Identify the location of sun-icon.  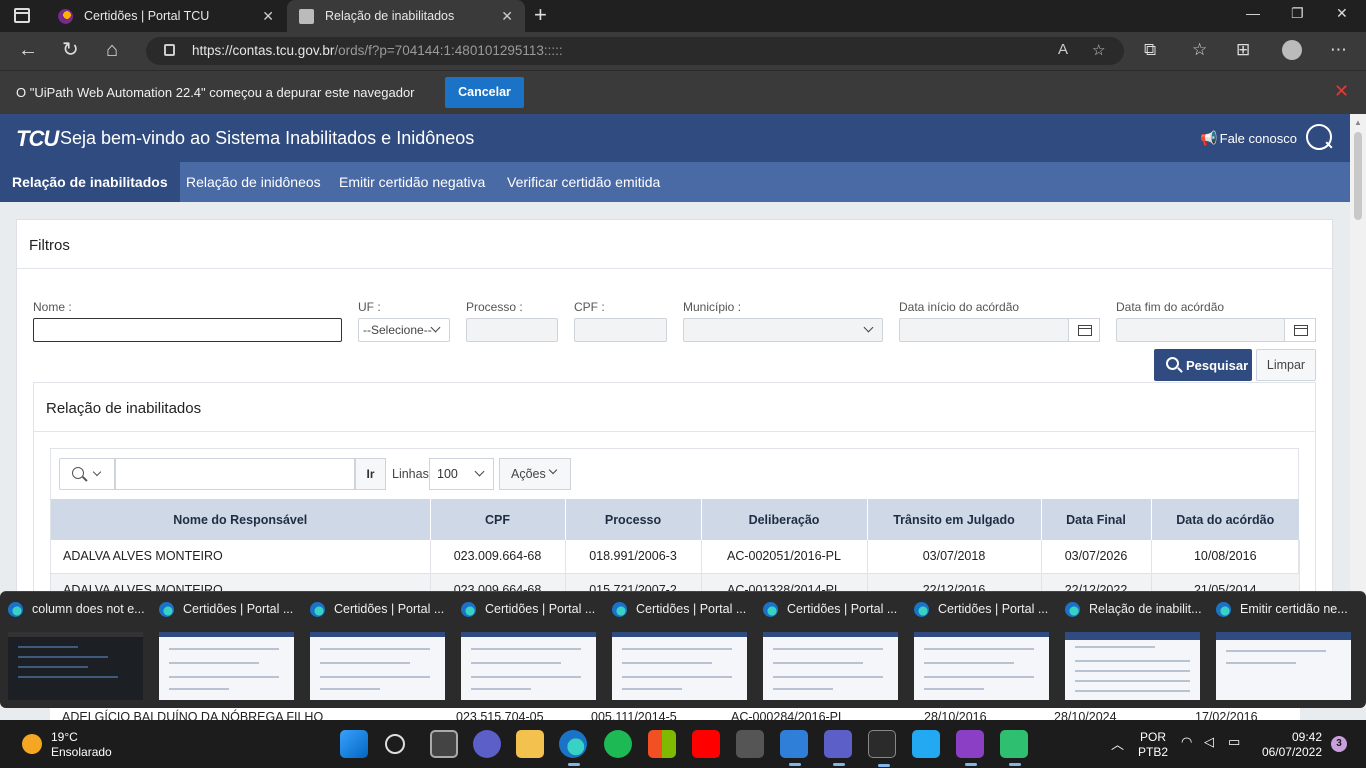
(32, 744).